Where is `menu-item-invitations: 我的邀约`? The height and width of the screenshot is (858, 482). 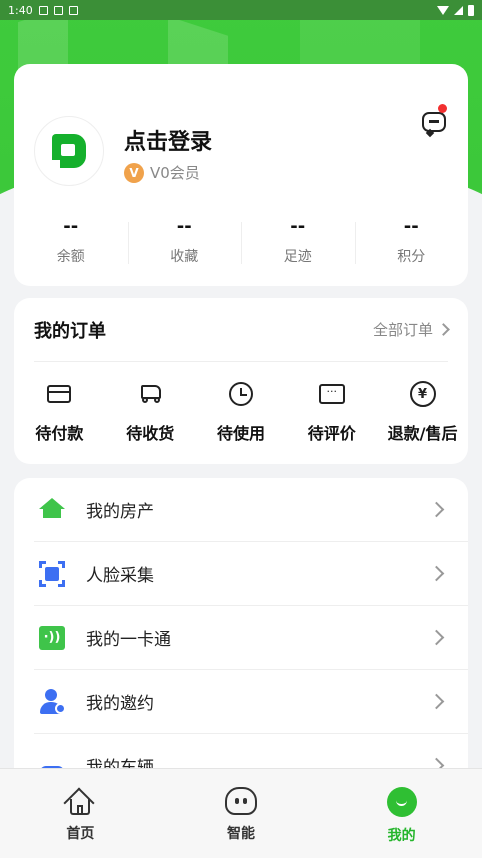 menu-item-invitations: 我的邀约 is located at coordinates (251, 702).